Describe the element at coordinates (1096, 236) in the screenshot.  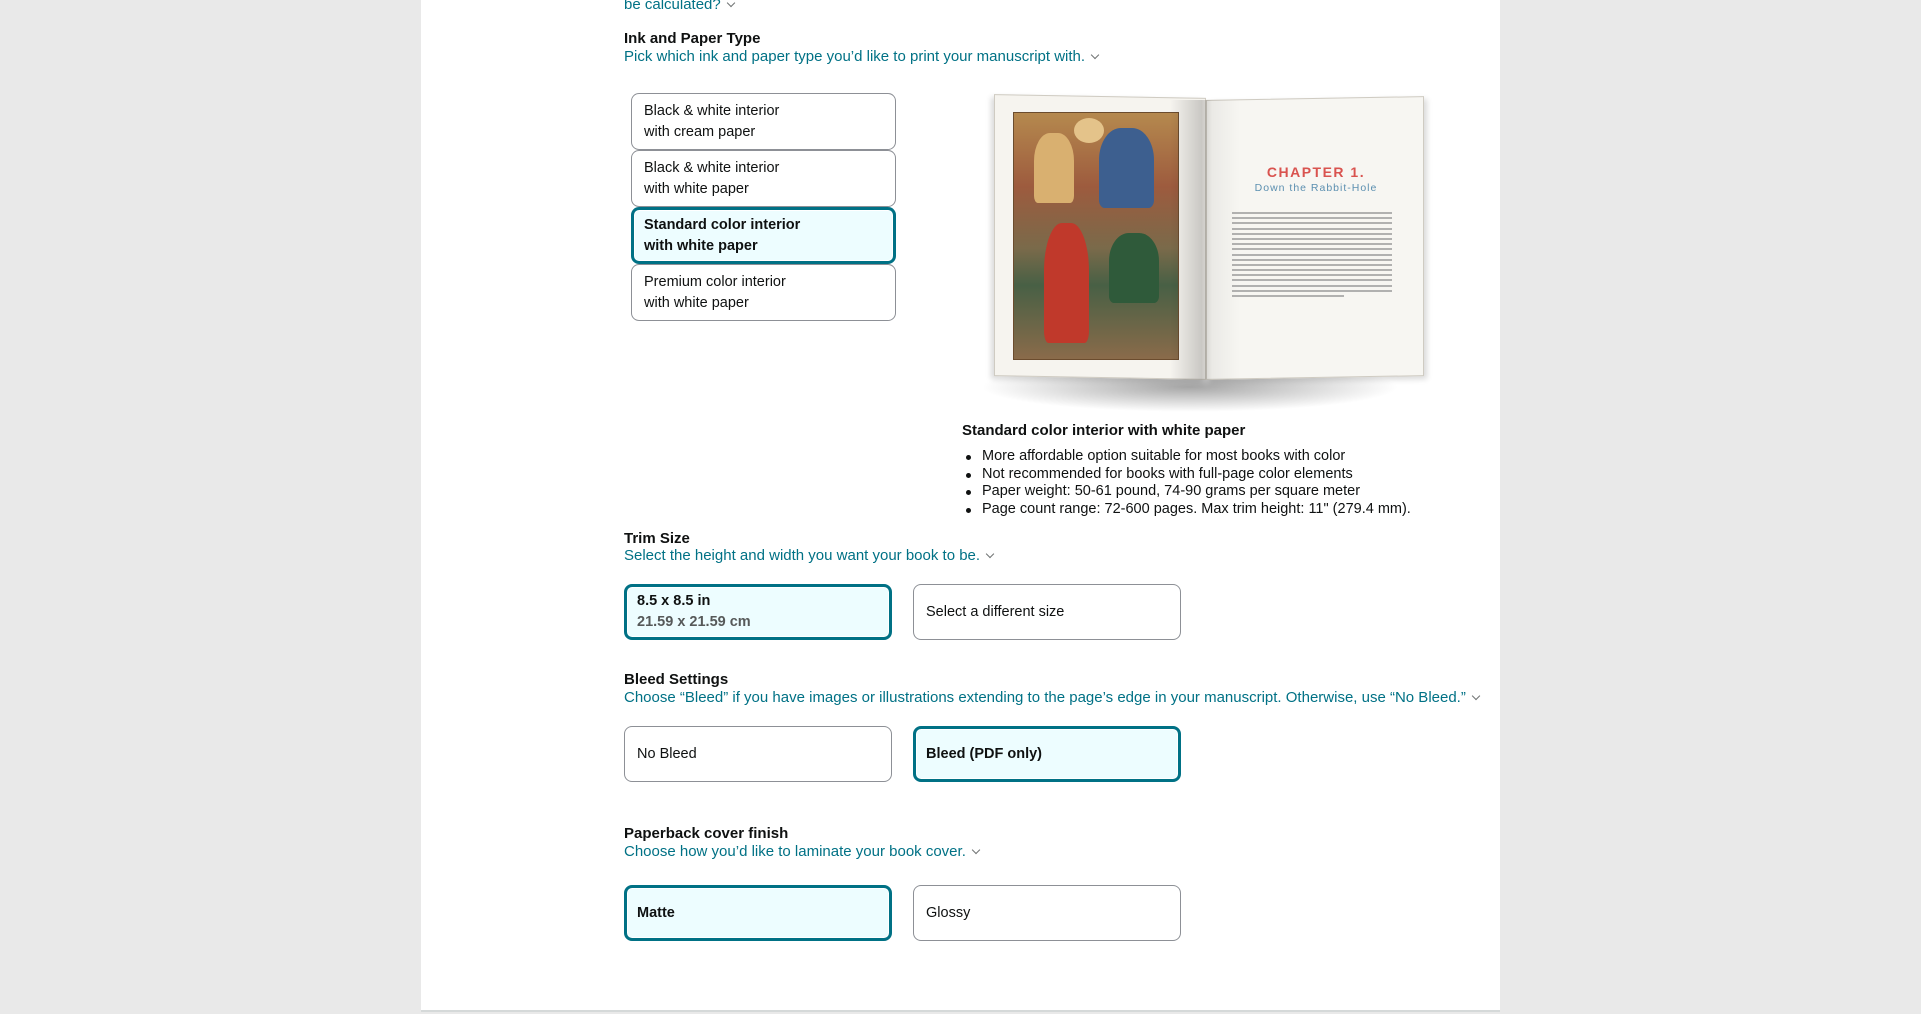
I see `book-illustration` at that location.